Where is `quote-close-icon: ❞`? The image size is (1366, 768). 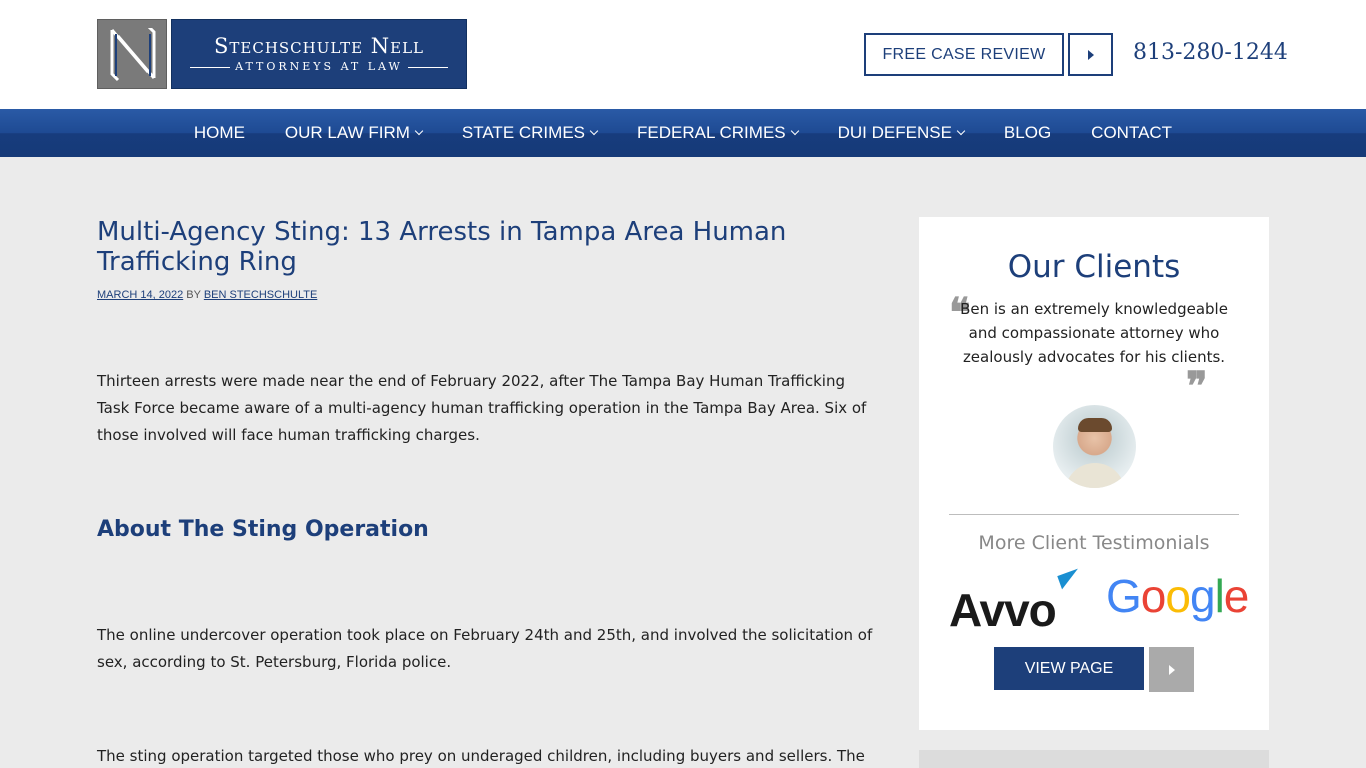
quote-close-icon: ❞ is located at coordinates (1197, 386).